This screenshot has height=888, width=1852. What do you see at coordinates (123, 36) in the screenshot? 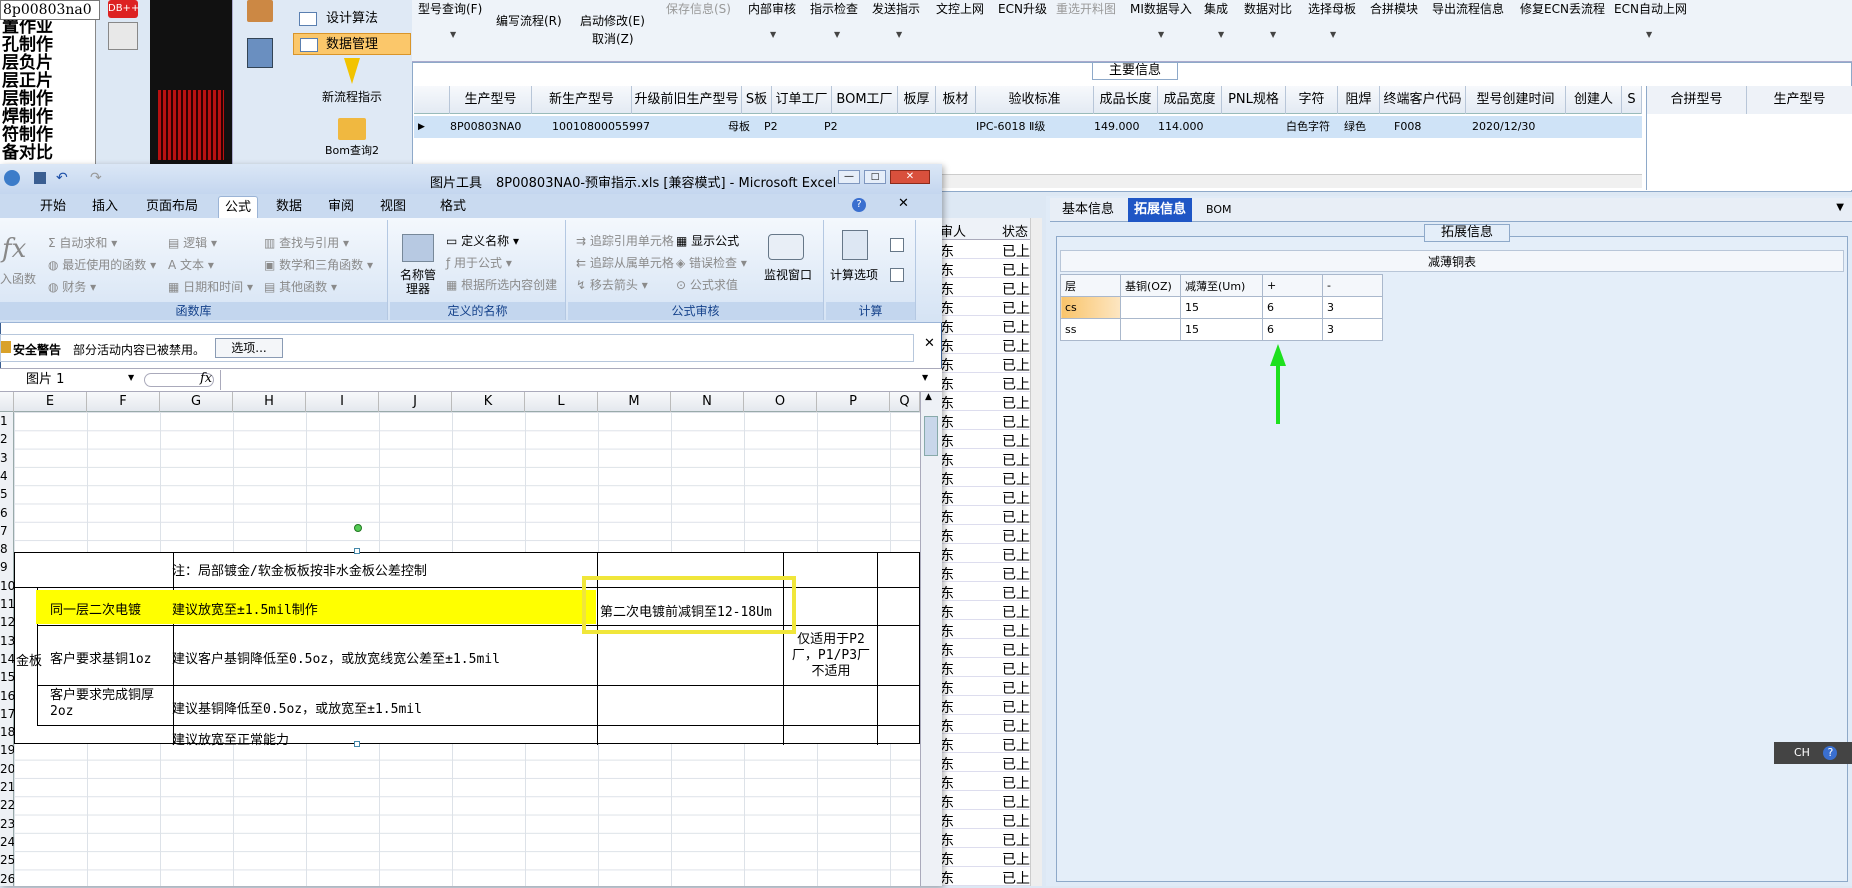
I see `exit-icon` at bounding box center [123, 36].